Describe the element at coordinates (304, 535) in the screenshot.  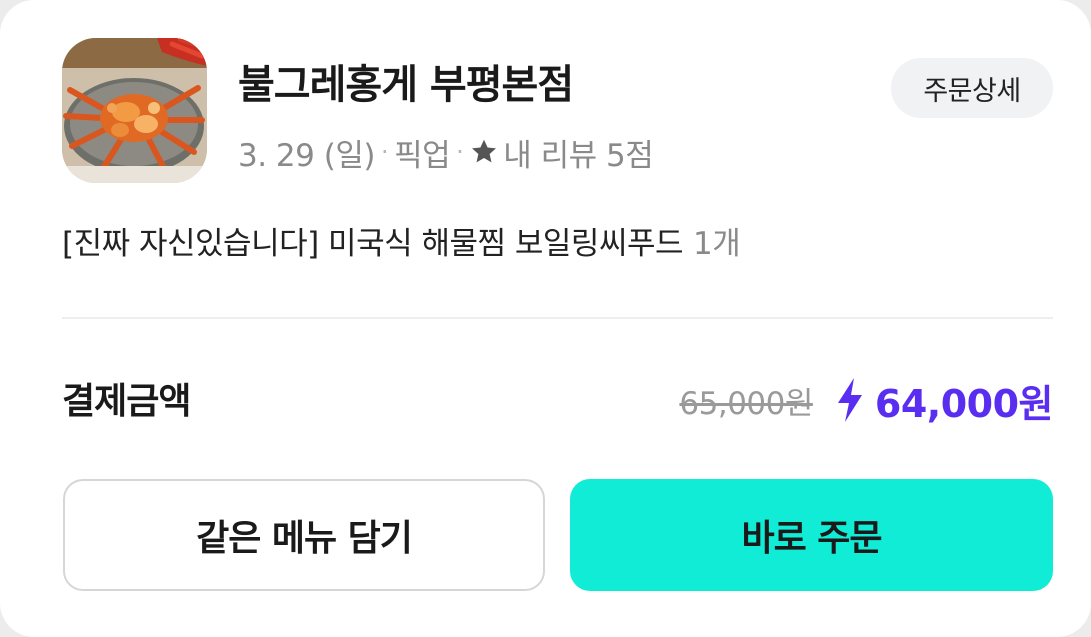
I see `add-same-menu-button: 같은 메뉴 담기` at that location.